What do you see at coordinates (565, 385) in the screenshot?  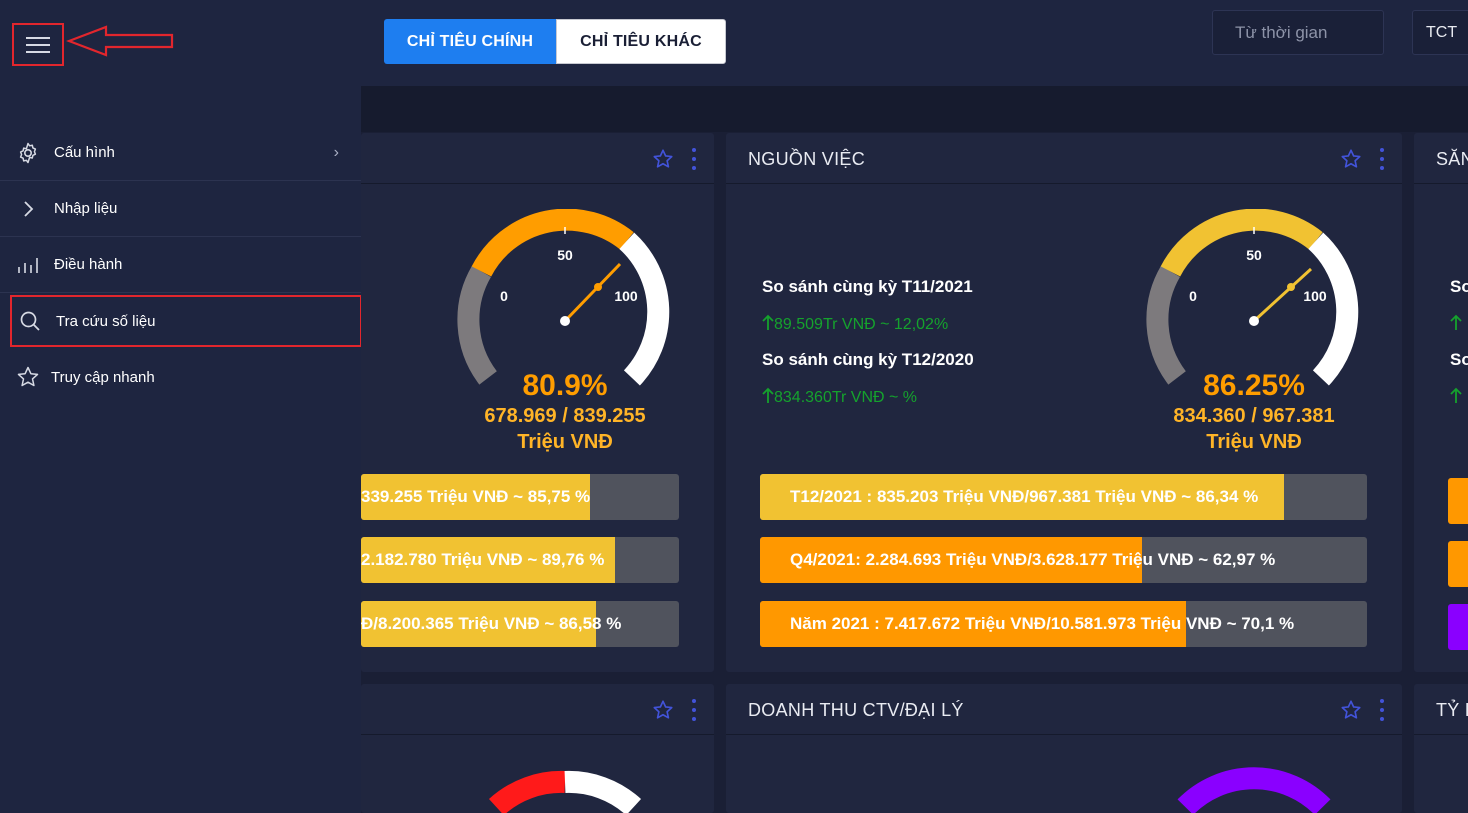 I see `gauge-percent: 80.9%` at bounding box center [565, 385].